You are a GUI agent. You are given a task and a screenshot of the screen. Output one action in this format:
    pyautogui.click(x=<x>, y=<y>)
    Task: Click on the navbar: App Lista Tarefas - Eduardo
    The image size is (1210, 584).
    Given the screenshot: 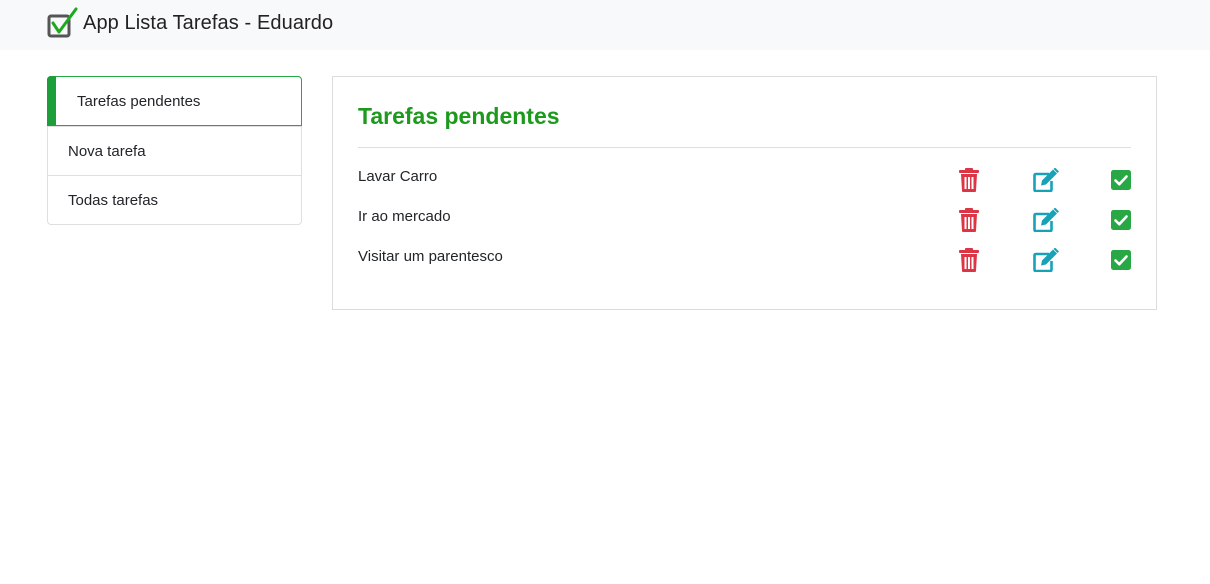 What is the action you would take?
    pyautogui.click(x=605, y=25)
    